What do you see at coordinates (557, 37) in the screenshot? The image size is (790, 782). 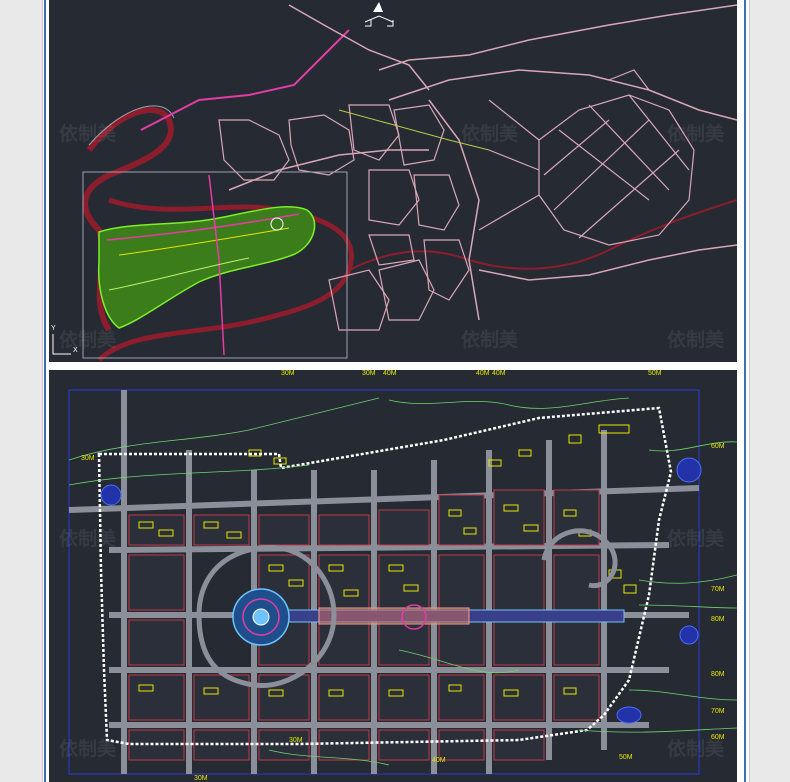 I see `road-northeast` at bounding box center [557, 37].